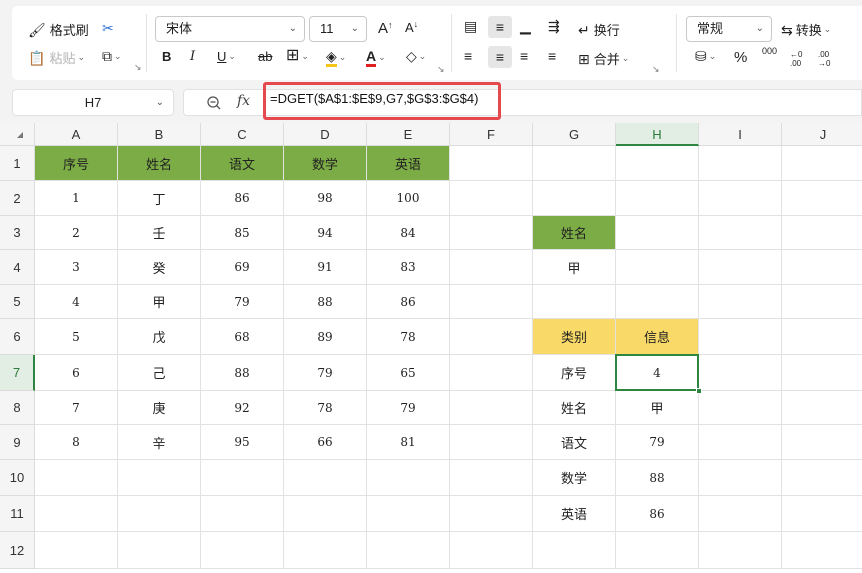  What do you see at coordinates (657, 337) in the screenshot?
I see `cell-h6: 信息` at bounding box center [657, 337].